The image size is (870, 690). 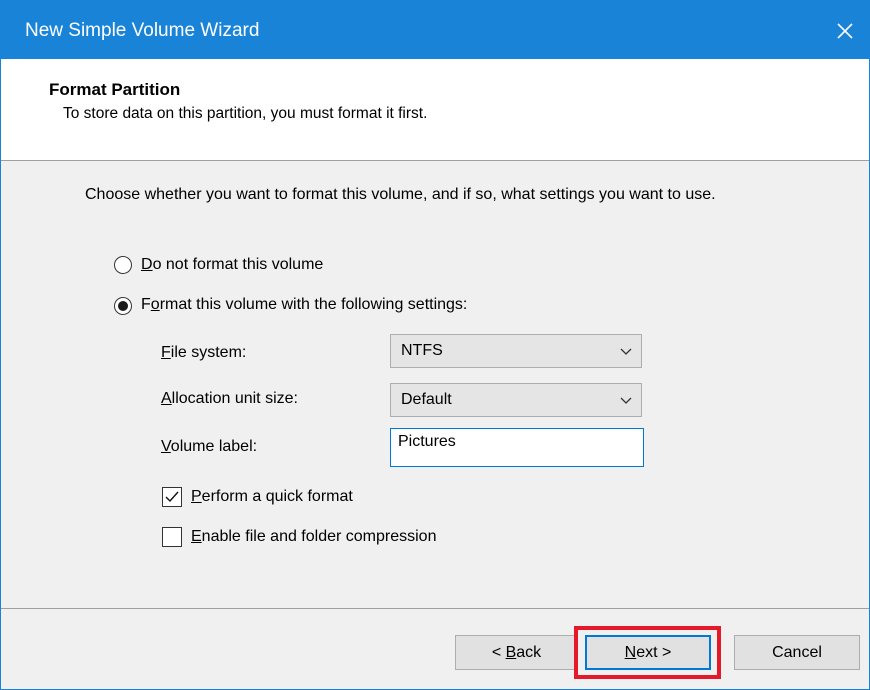 What do you see at coordinates (797, 652) in the screenshot?
I see `cancel-button: Cancel` at bounding box center [797, 652].